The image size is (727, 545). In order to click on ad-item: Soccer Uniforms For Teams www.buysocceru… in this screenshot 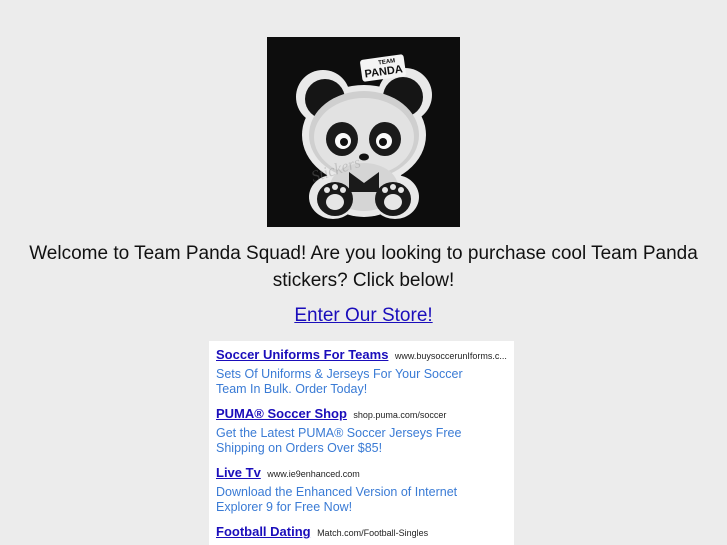, I will do `click(361, 372)`.